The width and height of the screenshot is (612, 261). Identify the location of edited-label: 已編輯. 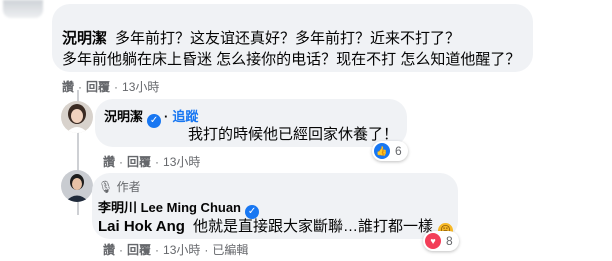
(230, 250).